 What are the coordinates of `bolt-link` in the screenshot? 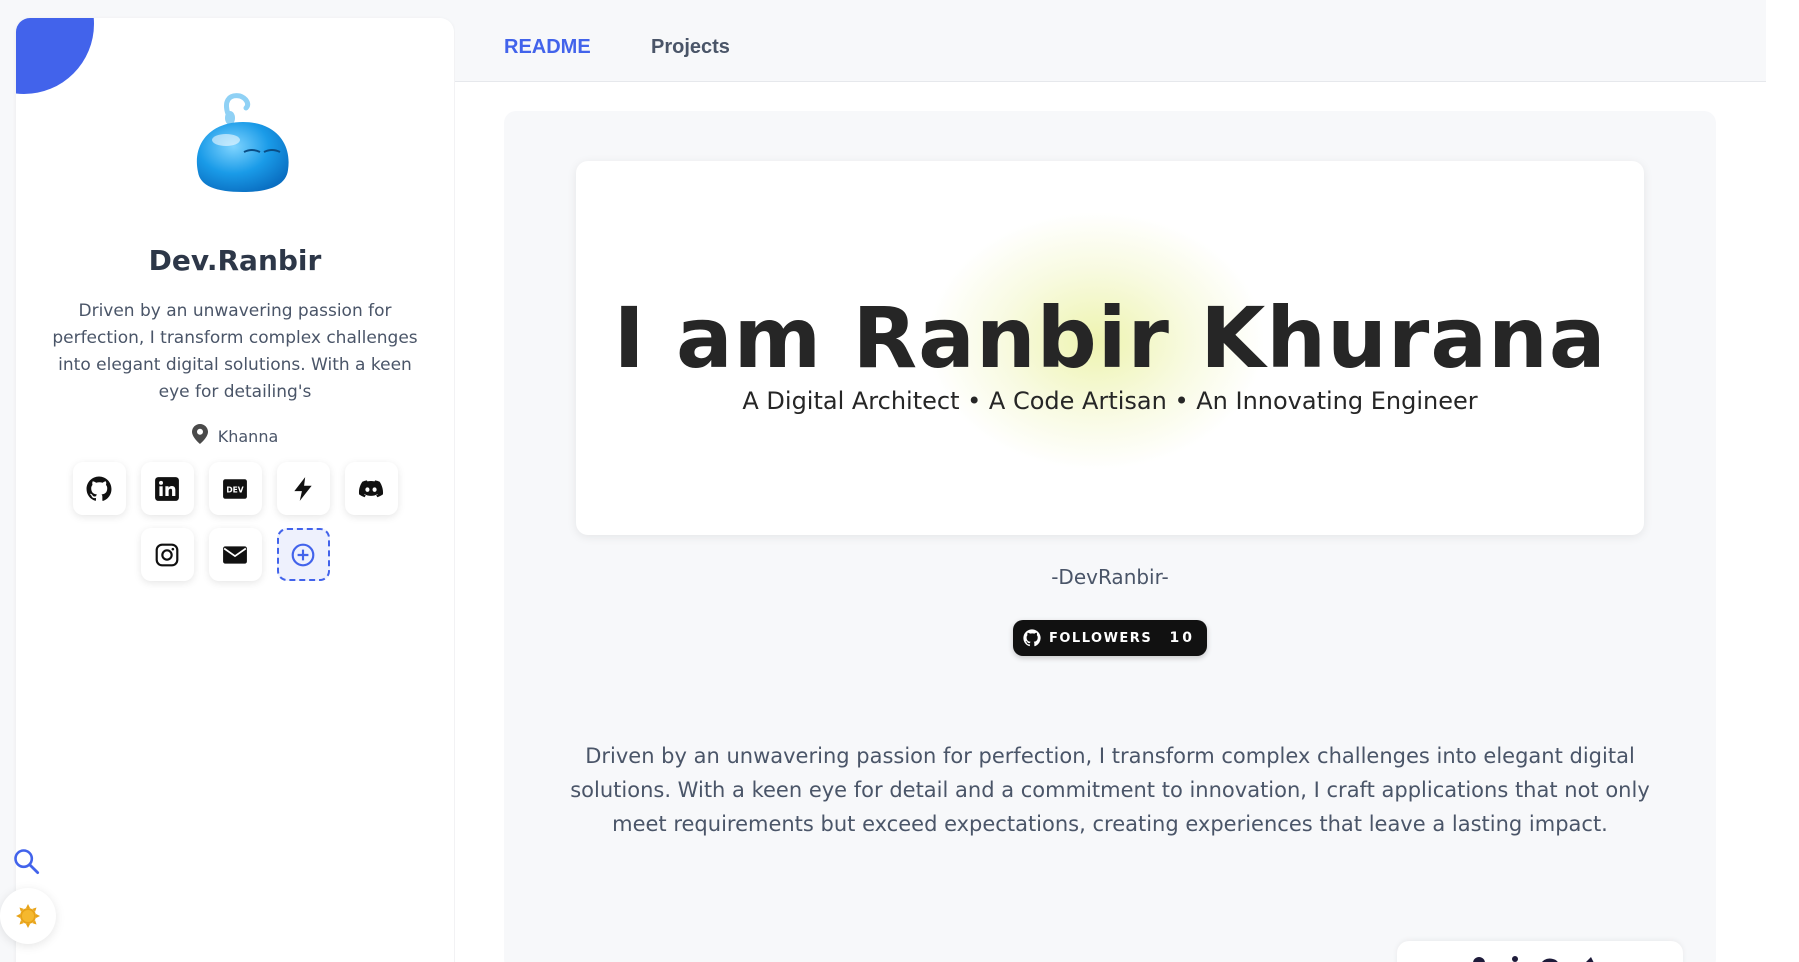 It's located at (303, 488).